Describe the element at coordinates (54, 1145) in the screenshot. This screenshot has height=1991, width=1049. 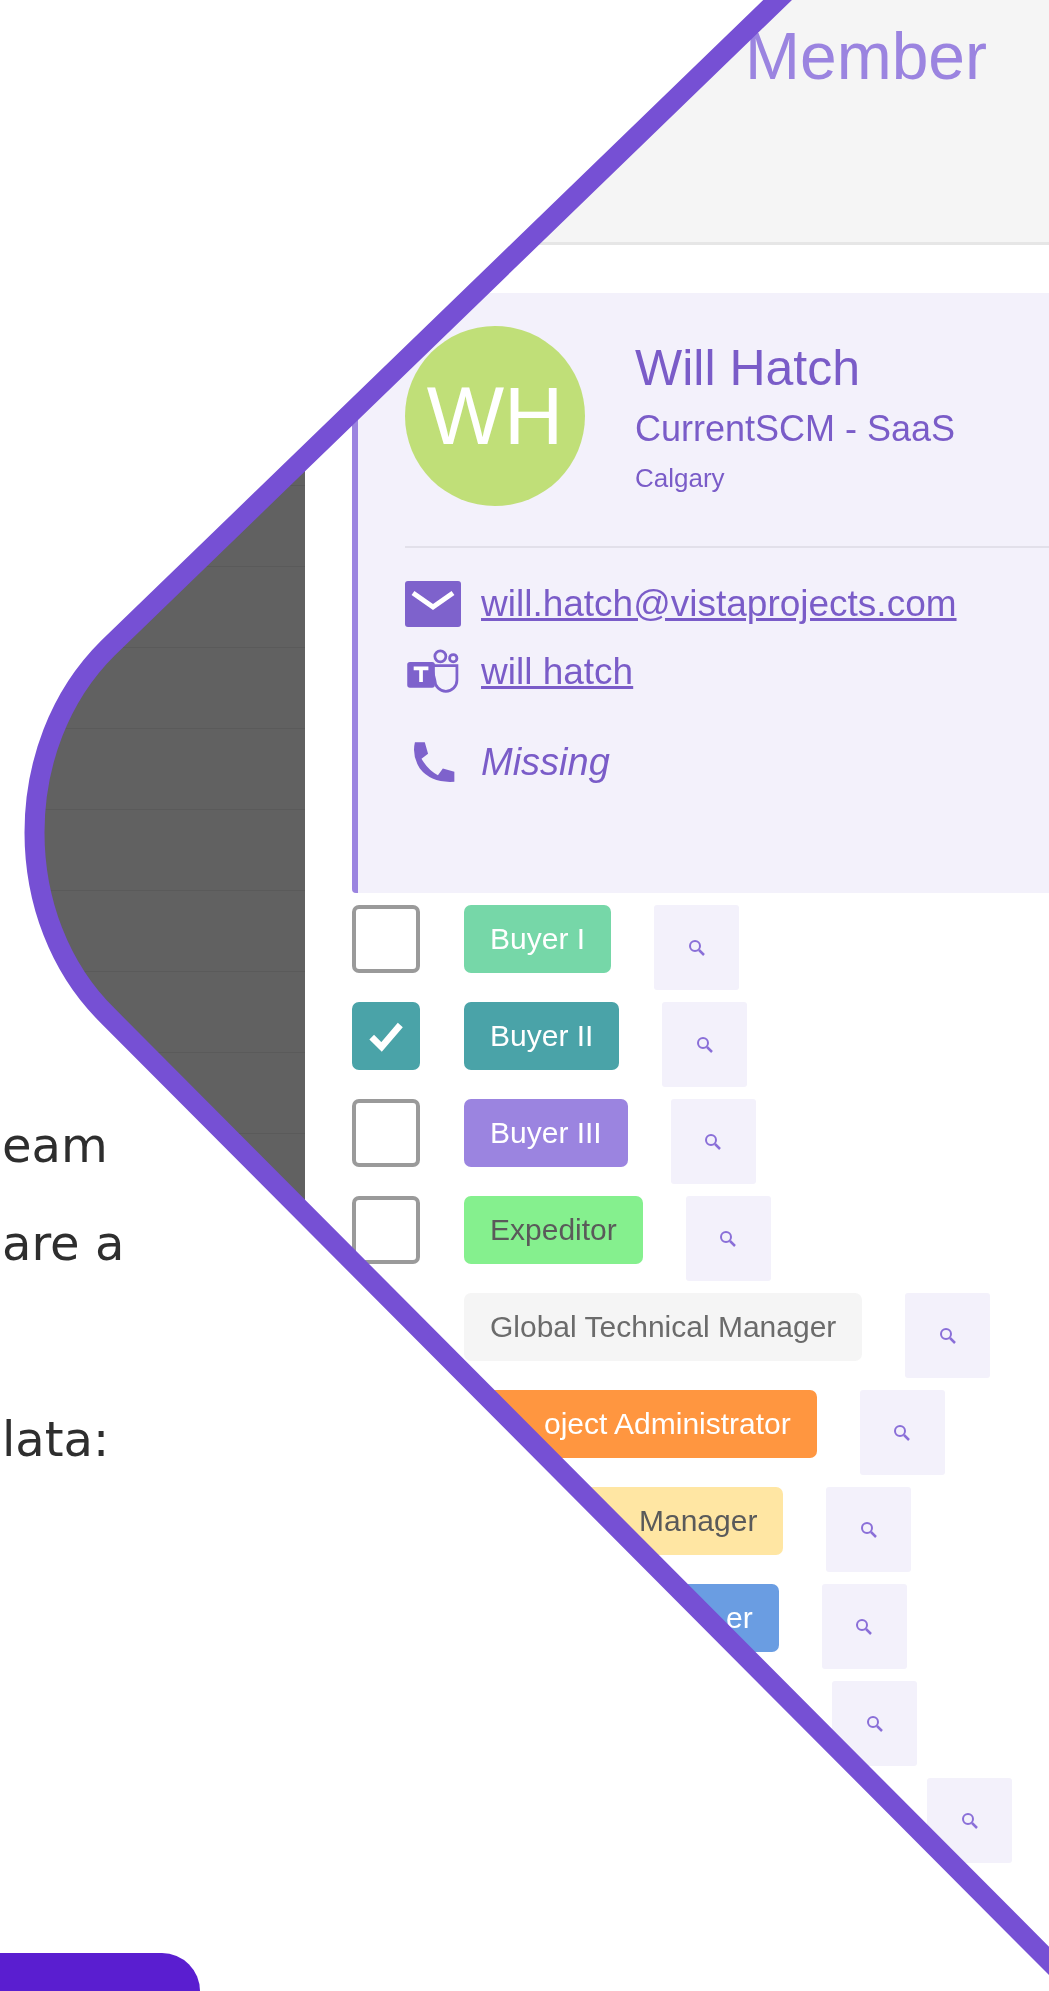
I see `intro-text: eam` at that location.